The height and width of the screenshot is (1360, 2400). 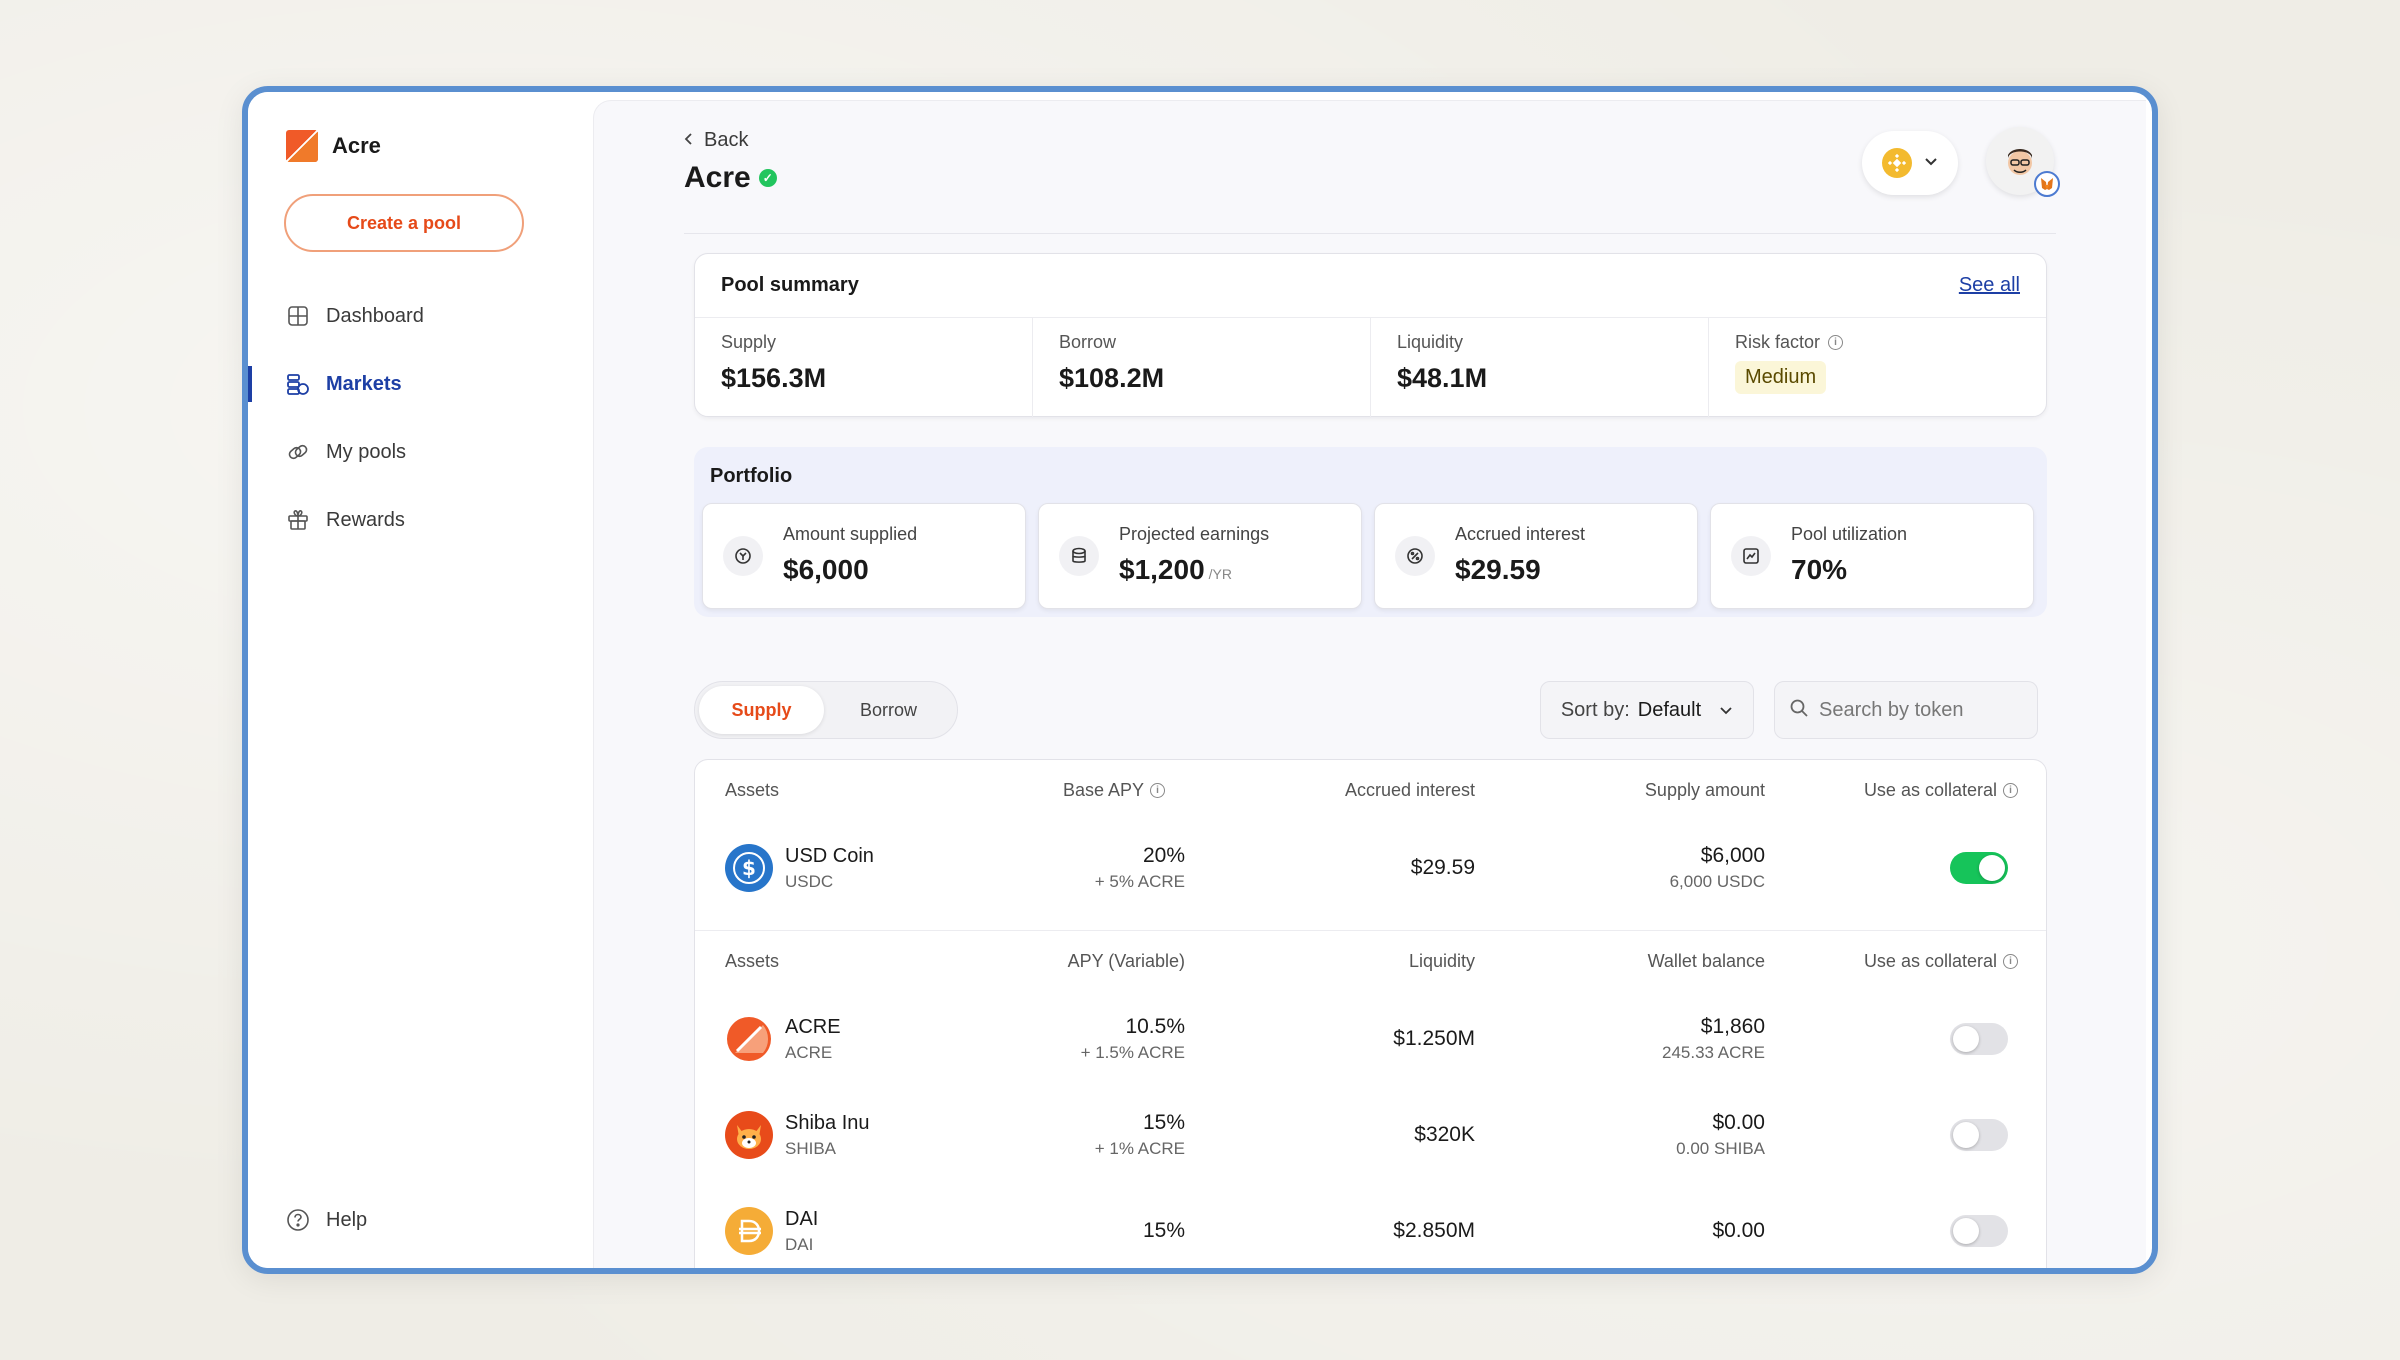 I want to click on asset-cell: $ USD Coin USDC, so click(x=840, y=868).